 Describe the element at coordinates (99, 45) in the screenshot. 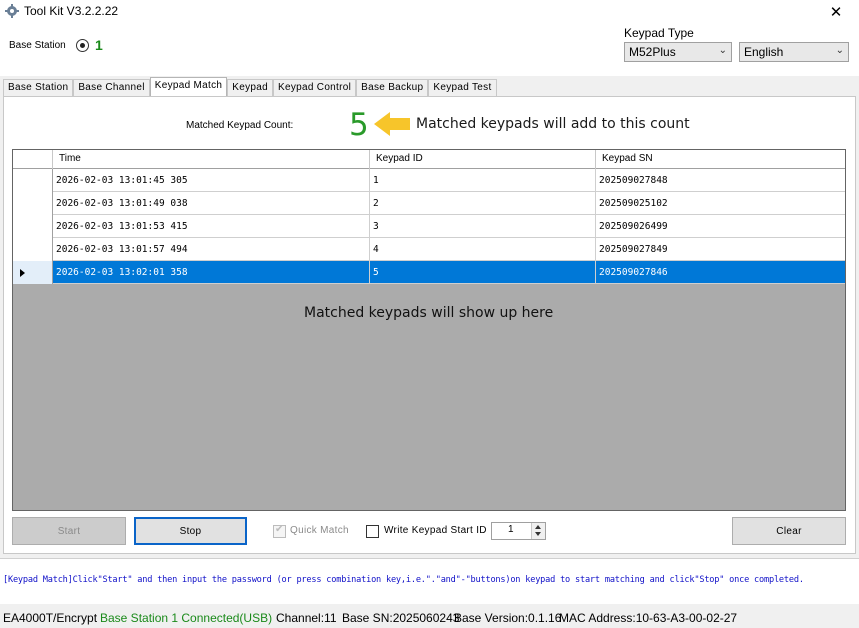

I see `base-station-number: 1` at that location.